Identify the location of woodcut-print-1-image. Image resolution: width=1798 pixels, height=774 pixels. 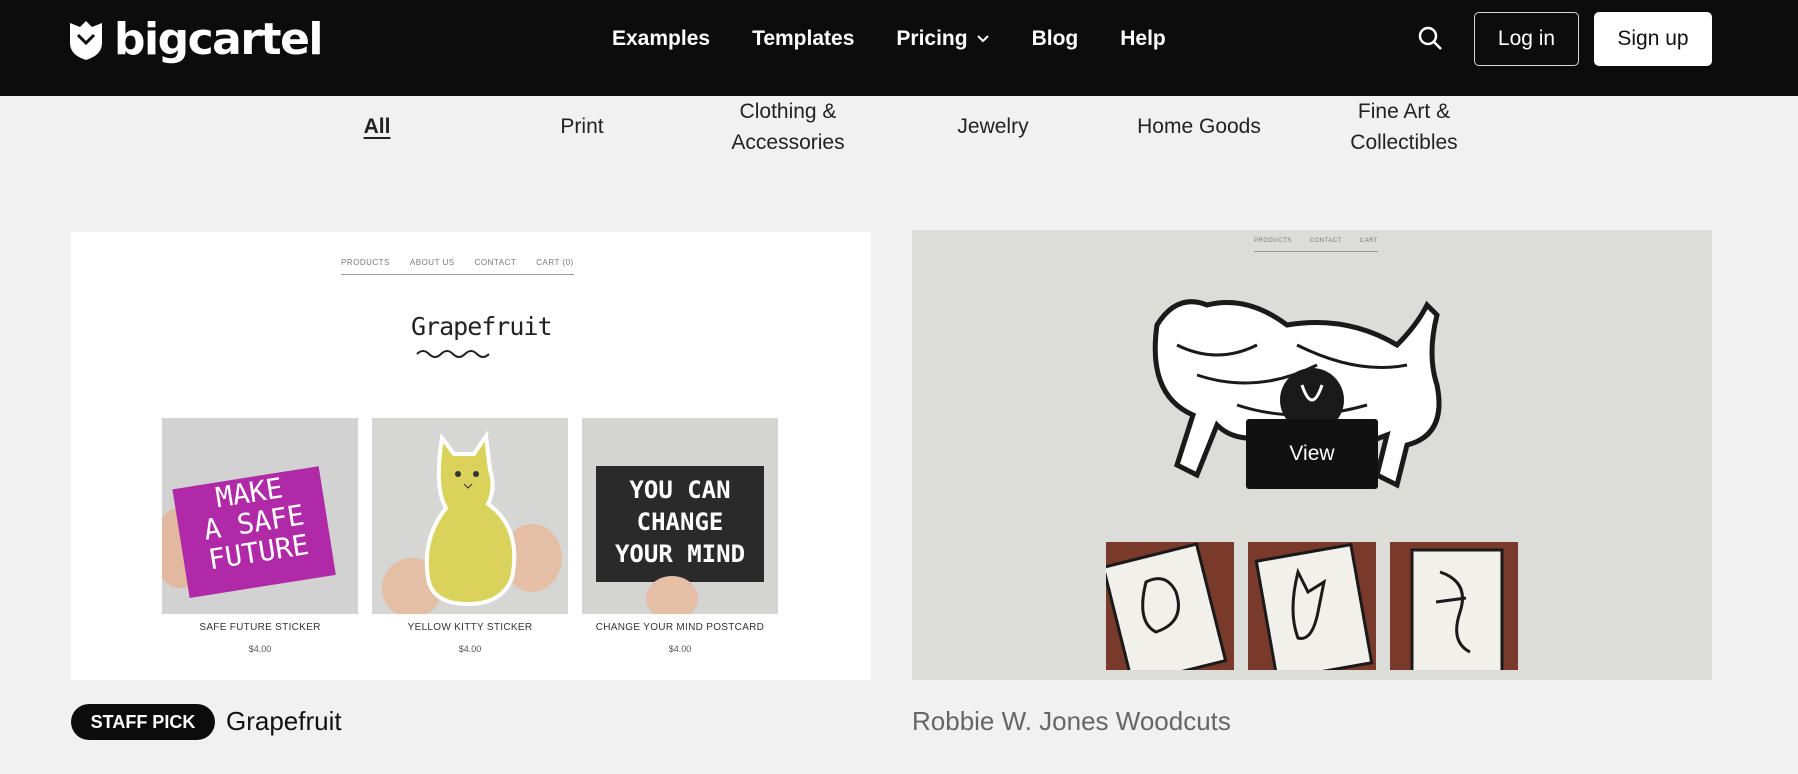
(1170, 606).